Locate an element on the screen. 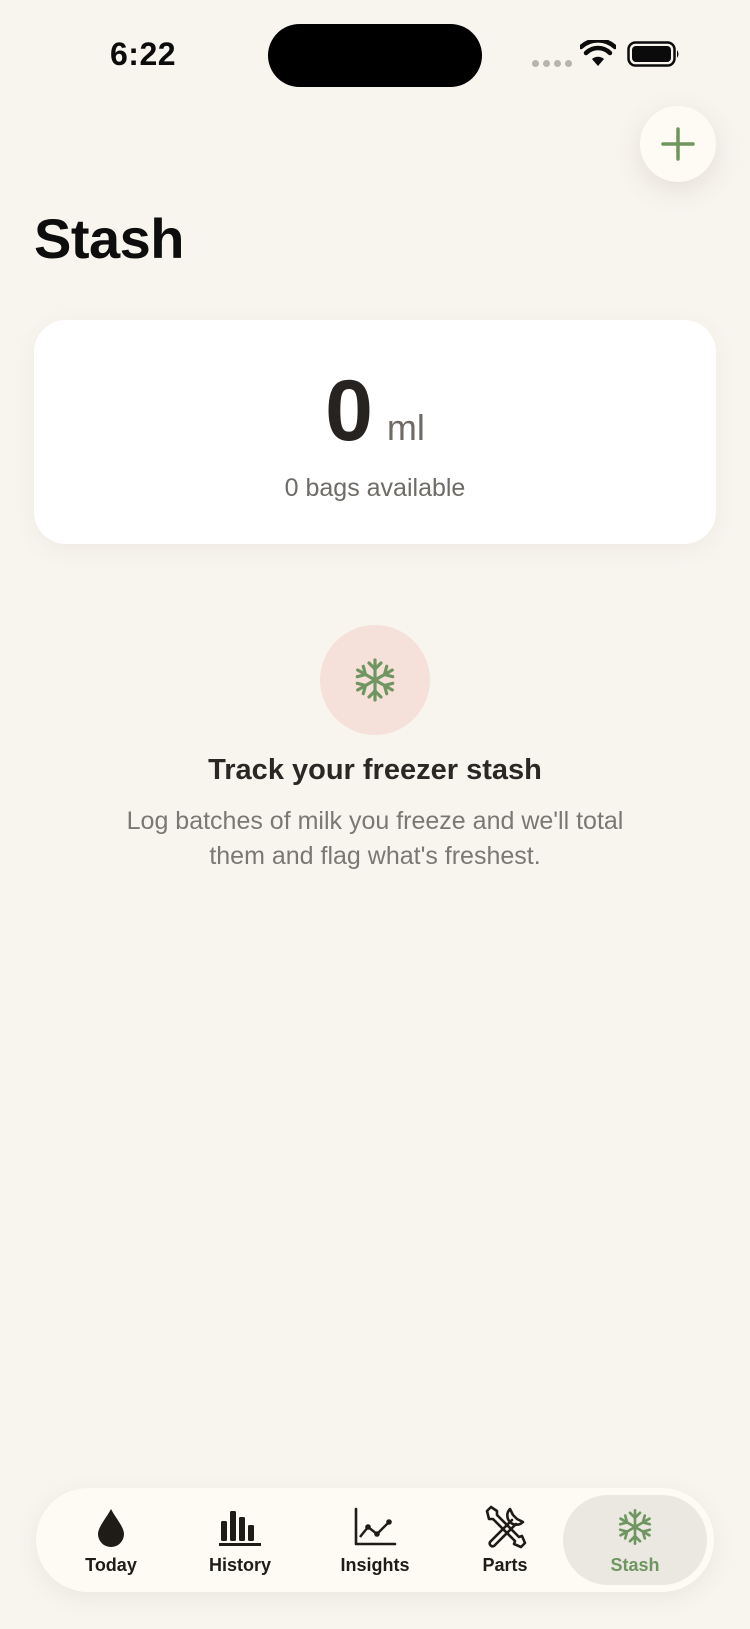  battery-icon is located at coordinates (653, 54).